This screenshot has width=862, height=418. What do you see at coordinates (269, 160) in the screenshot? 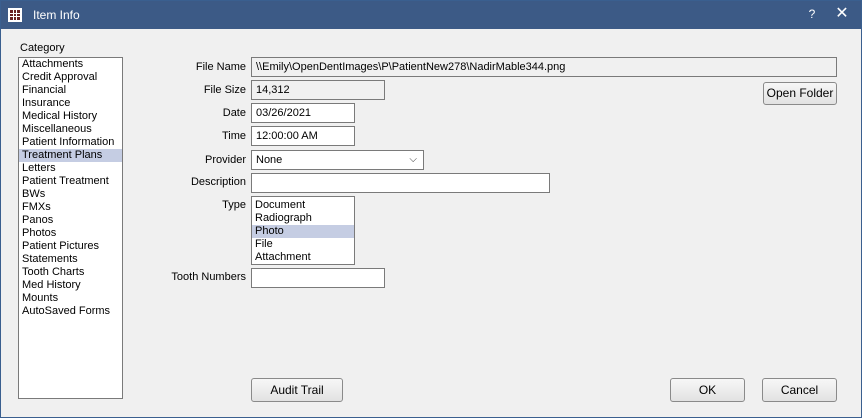
I see `provider-selected-value: None` at bounding box center [269, 160].